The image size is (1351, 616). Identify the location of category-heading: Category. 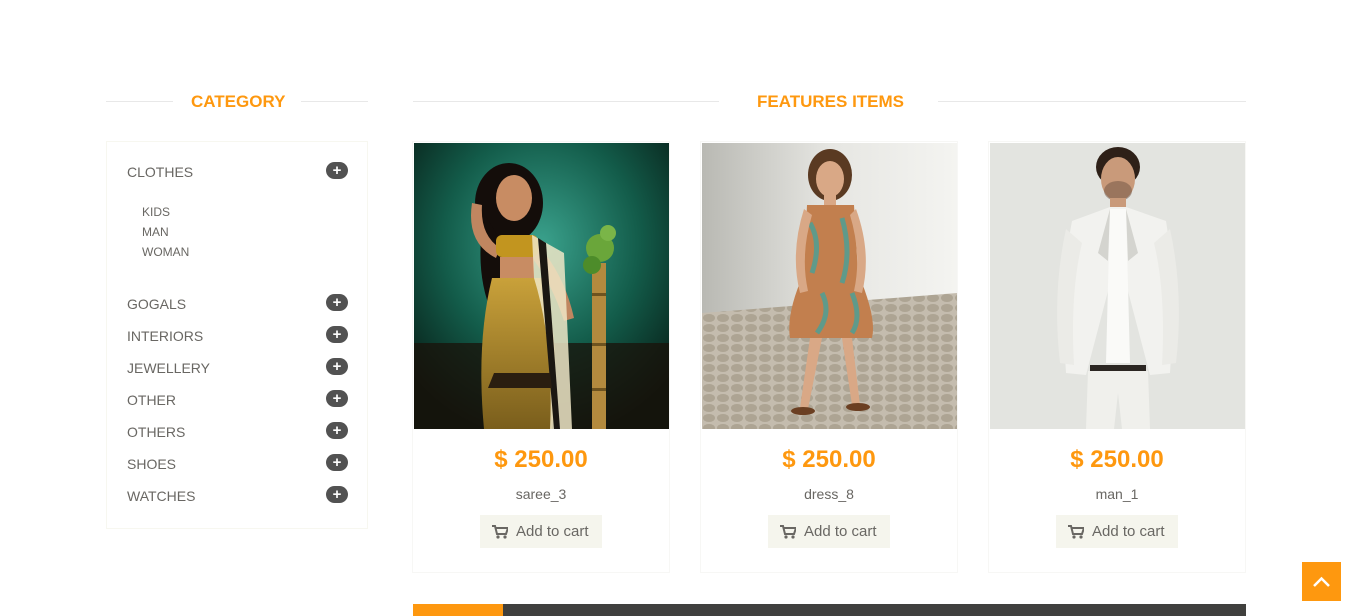
(237, 102).